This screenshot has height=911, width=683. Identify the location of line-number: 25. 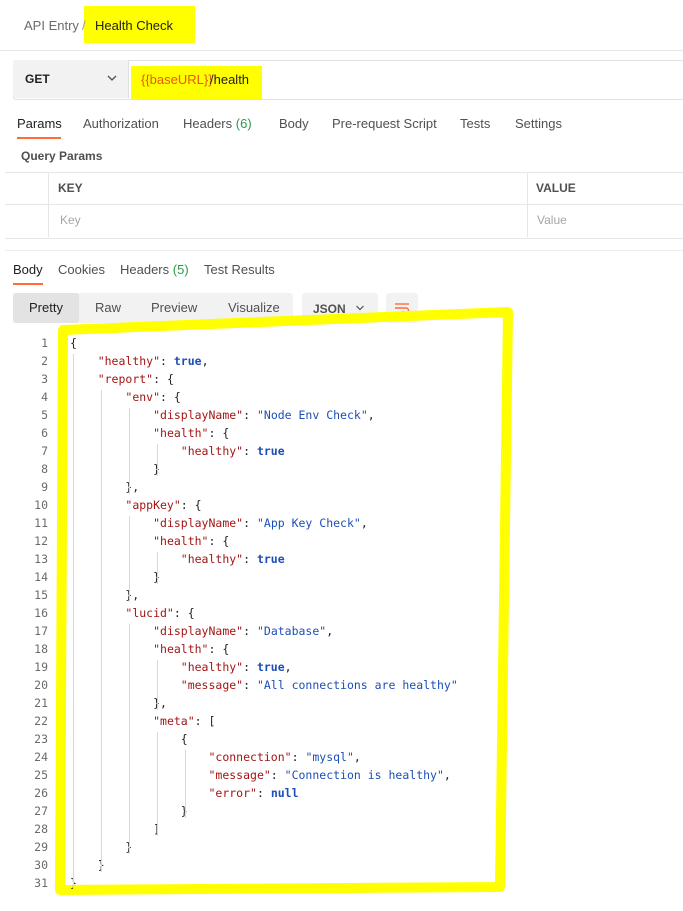
(41, 775).